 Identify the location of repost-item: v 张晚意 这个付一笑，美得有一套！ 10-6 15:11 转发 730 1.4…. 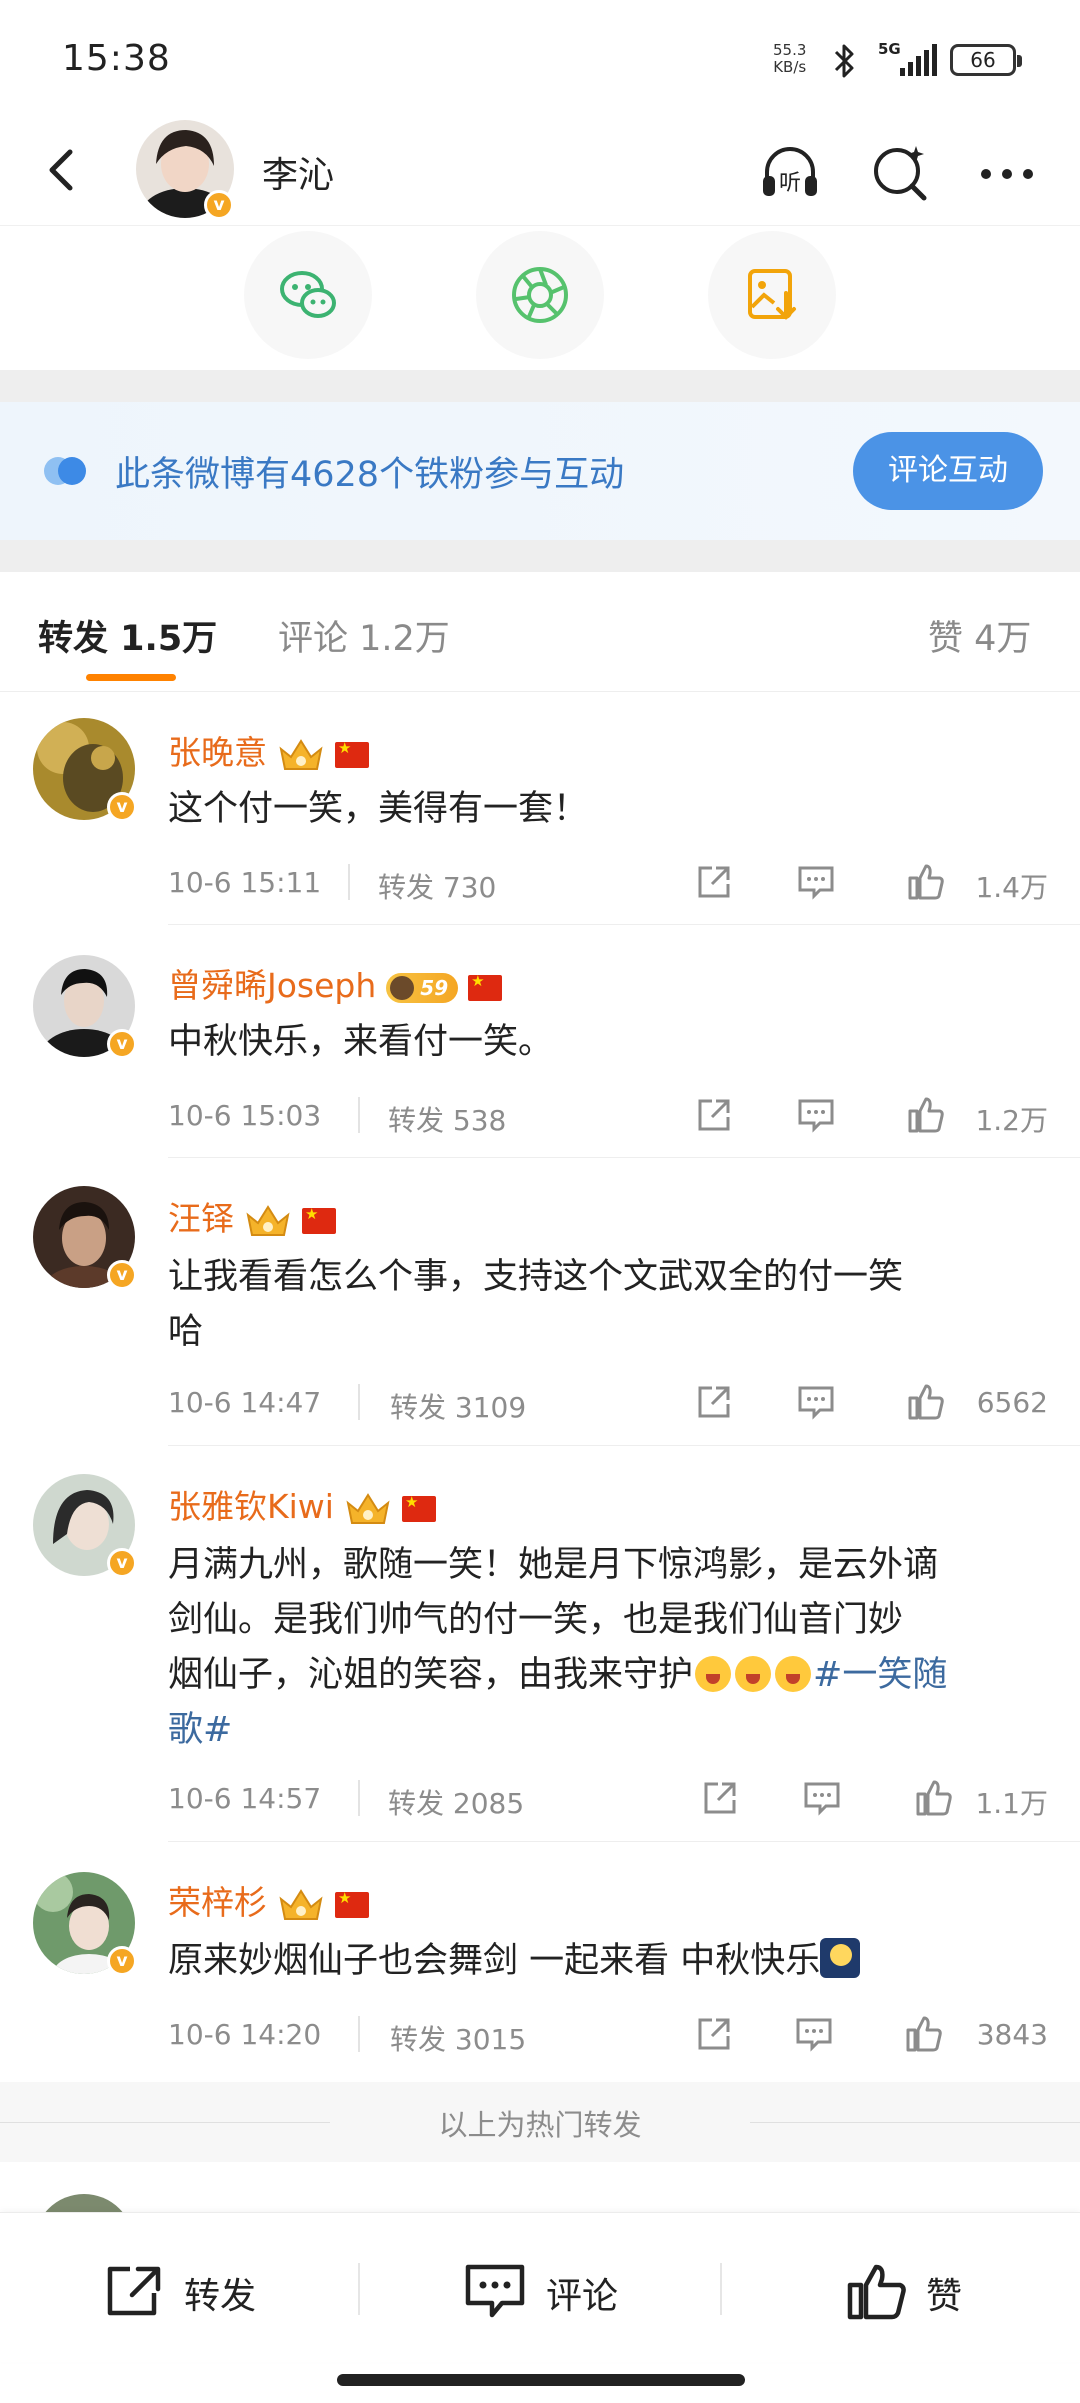
(540, 808).